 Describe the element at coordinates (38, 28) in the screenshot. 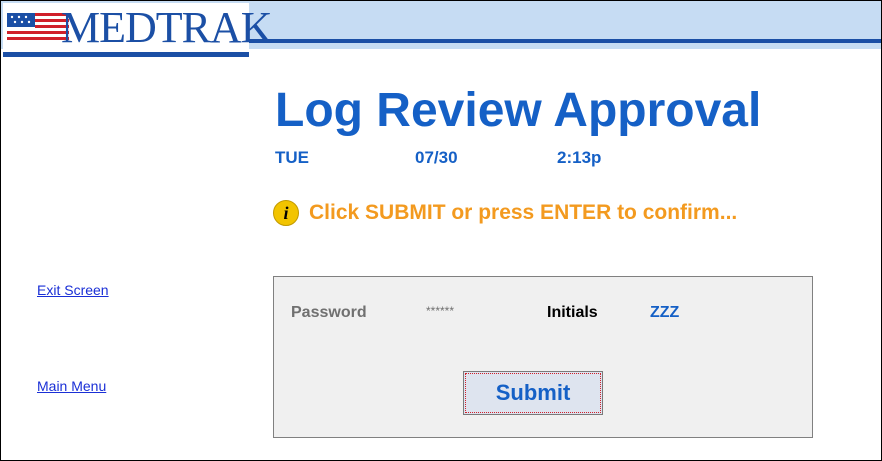

I see `flag-icon` at that location.